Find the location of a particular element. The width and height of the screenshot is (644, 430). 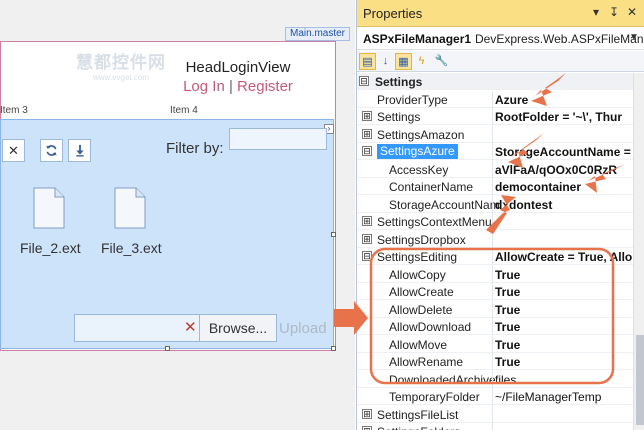

alphabetical-icon: ↓ is located at coordinates (385, 61).